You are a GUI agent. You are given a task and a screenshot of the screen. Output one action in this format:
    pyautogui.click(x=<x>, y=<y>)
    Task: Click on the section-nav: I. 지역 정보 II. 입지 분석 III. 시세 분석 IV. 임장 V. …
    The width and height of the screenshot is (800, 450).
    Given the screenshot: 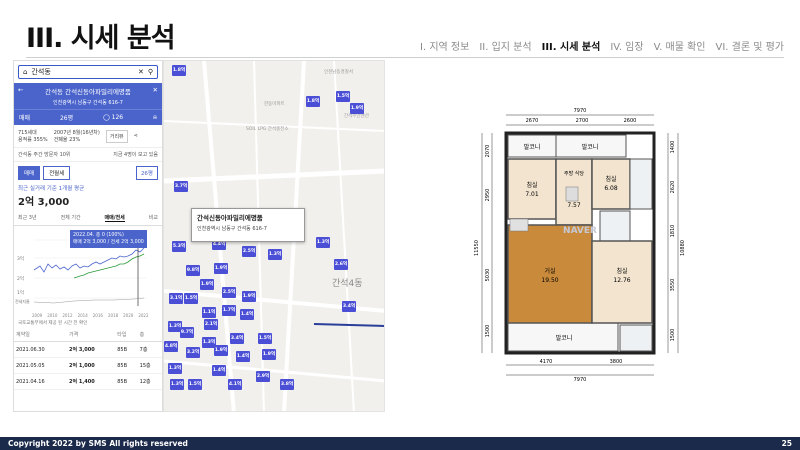 What is the action you would take?
    pyautogui.click(x=602, y=45)
    